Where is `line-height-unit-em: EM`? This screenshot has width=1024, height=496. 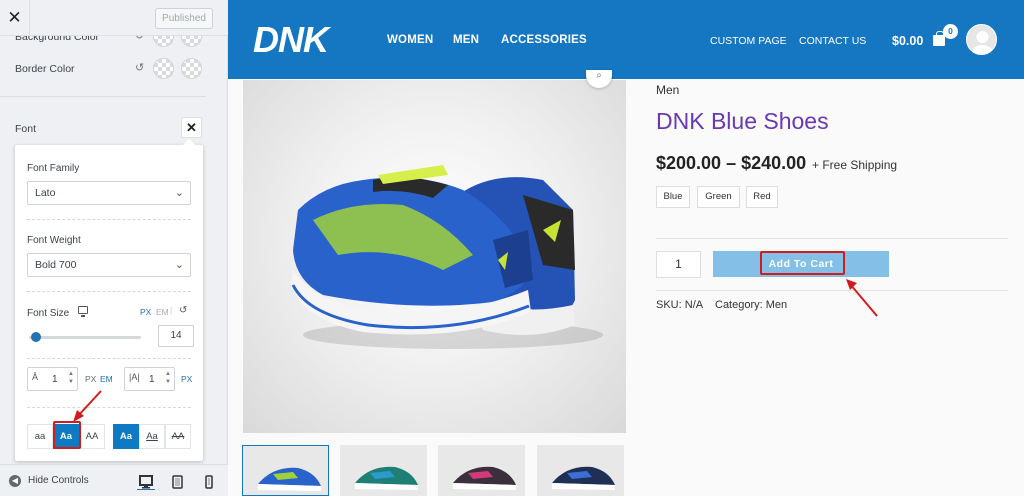 line-height-unit-em: EM is located at coordinates (106, 379).